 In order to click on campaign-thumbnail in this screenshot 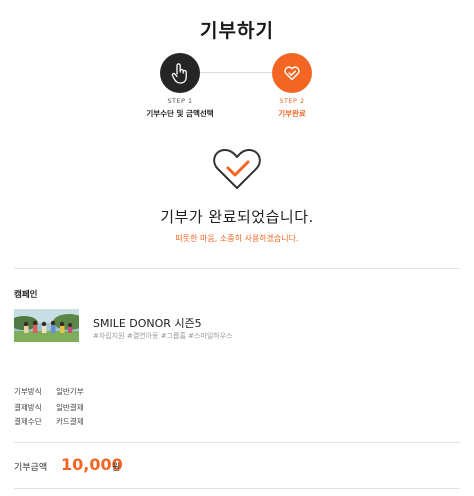, I will do `click(46, 325)`.